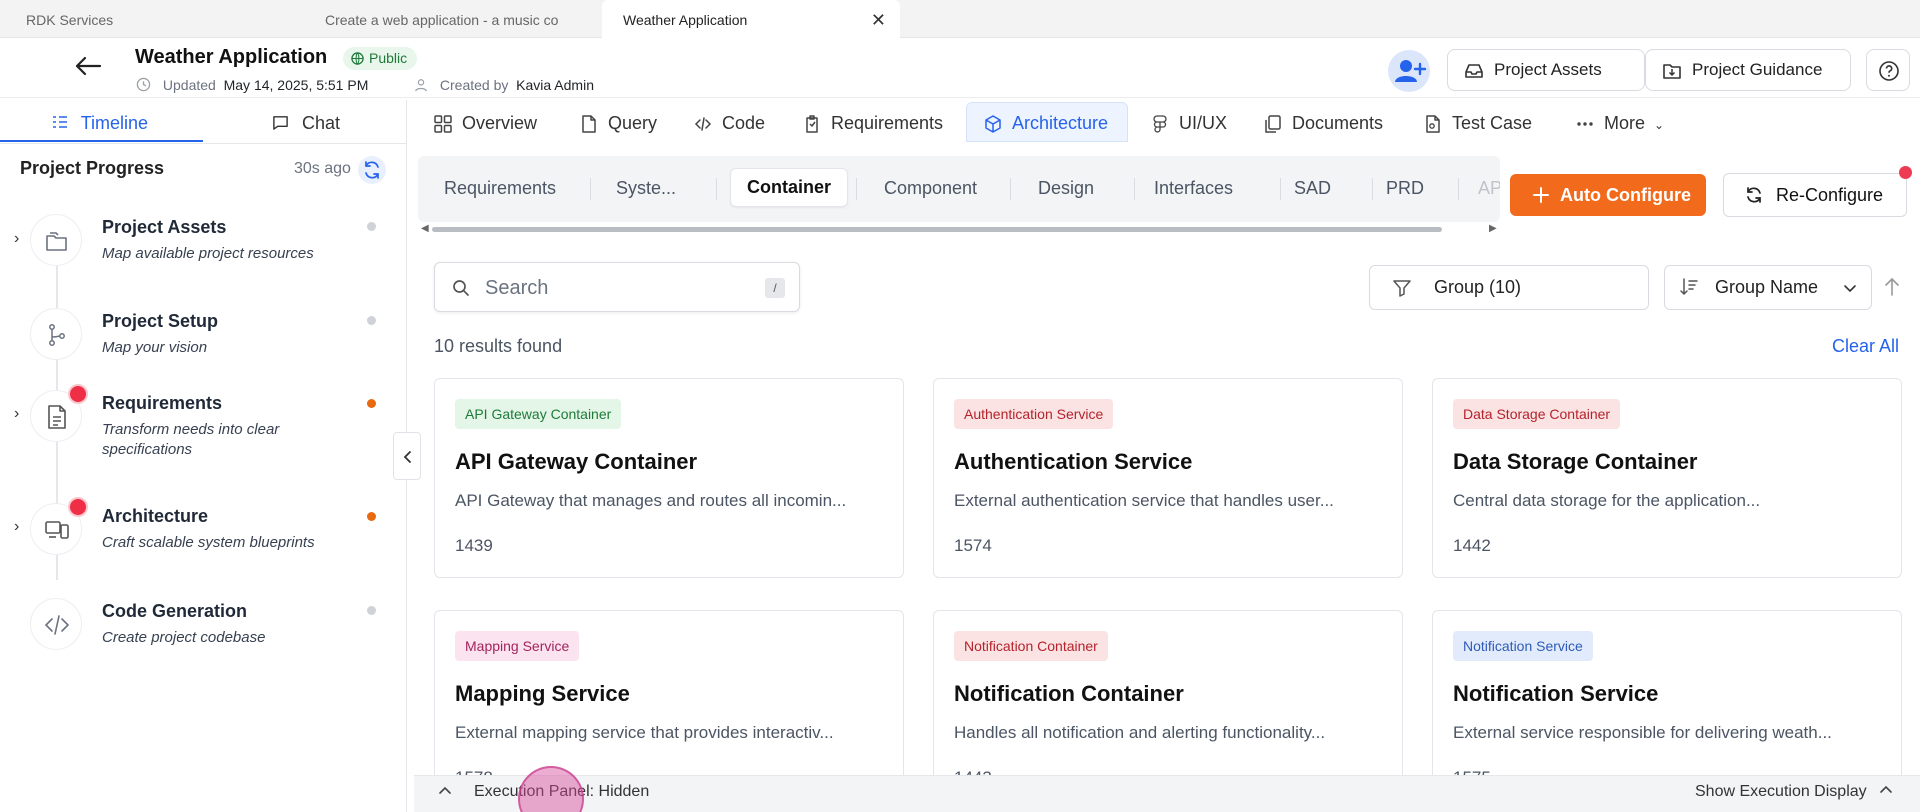 This screenshot has width=1920, height=812. I want to click on notification-dot, so click(1905, 172).